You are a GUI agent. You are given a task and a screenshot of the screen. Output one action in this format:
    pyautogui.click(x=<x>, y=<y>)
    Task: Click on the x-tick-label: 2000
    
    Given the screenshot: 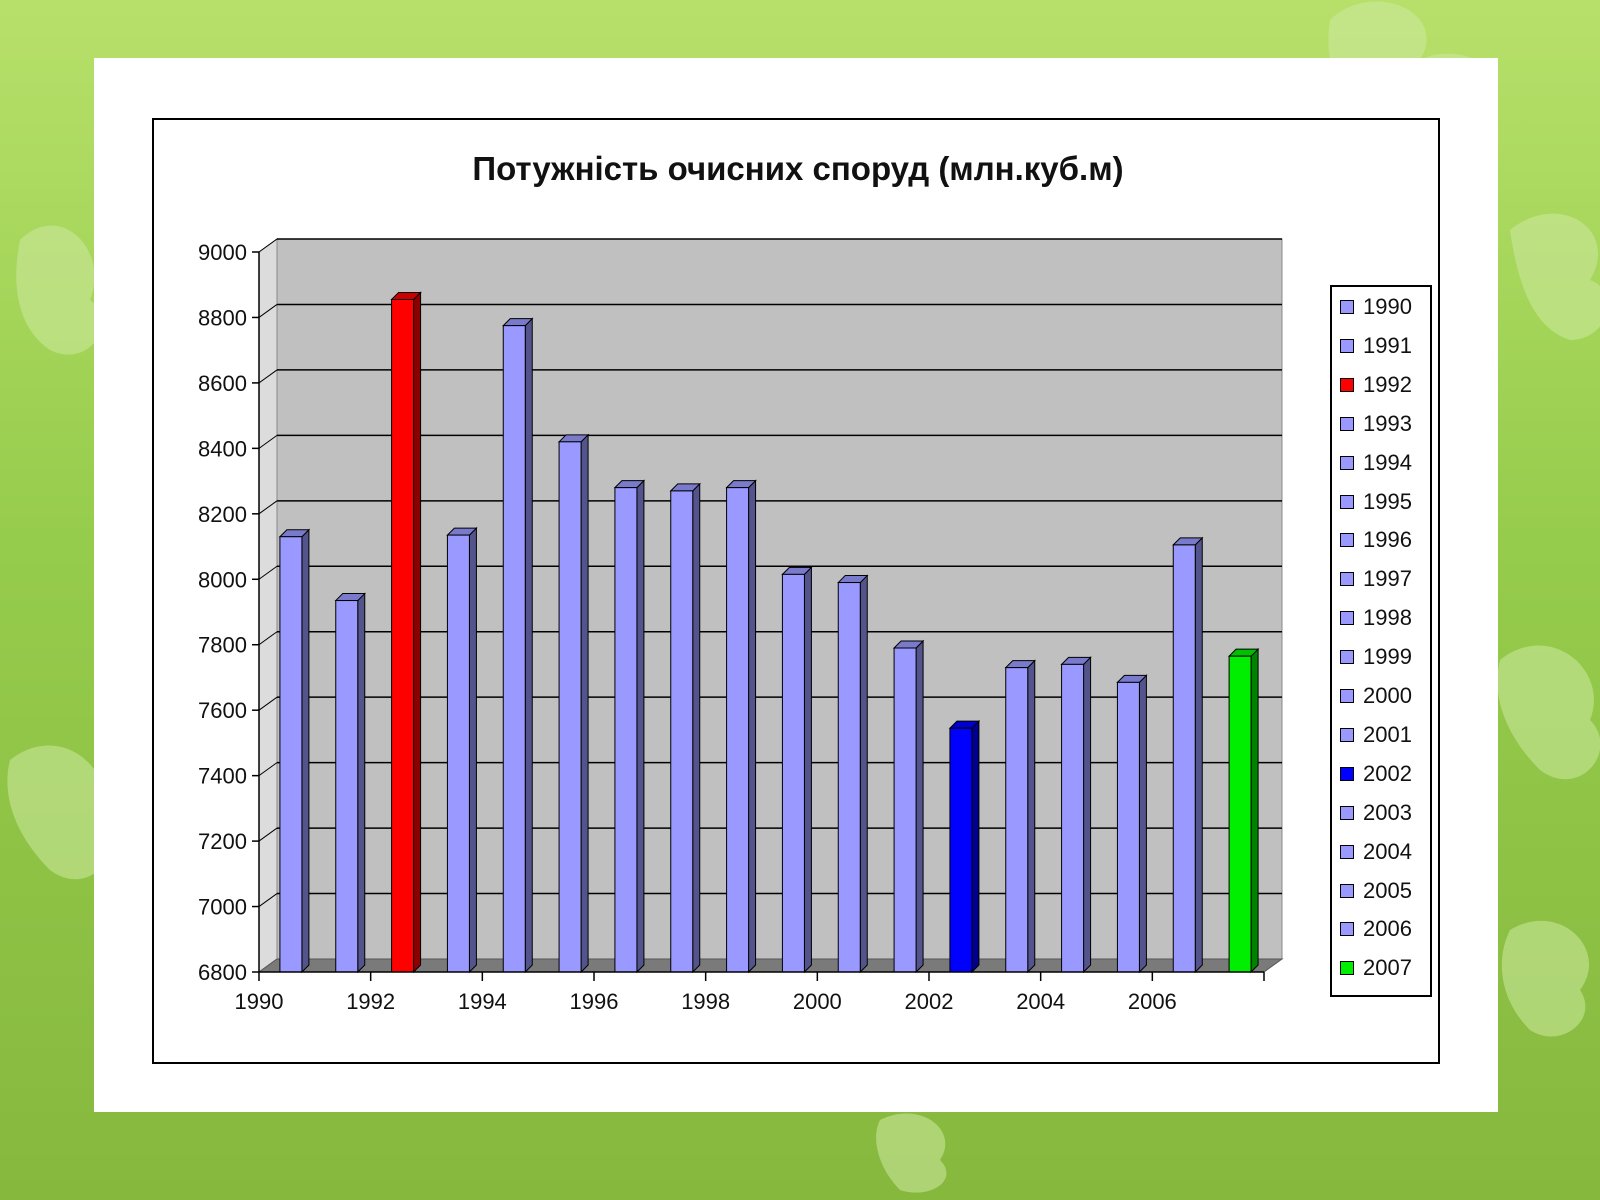 What is the action you would take?
    pyautogui.click(x=817, y=1001)
    